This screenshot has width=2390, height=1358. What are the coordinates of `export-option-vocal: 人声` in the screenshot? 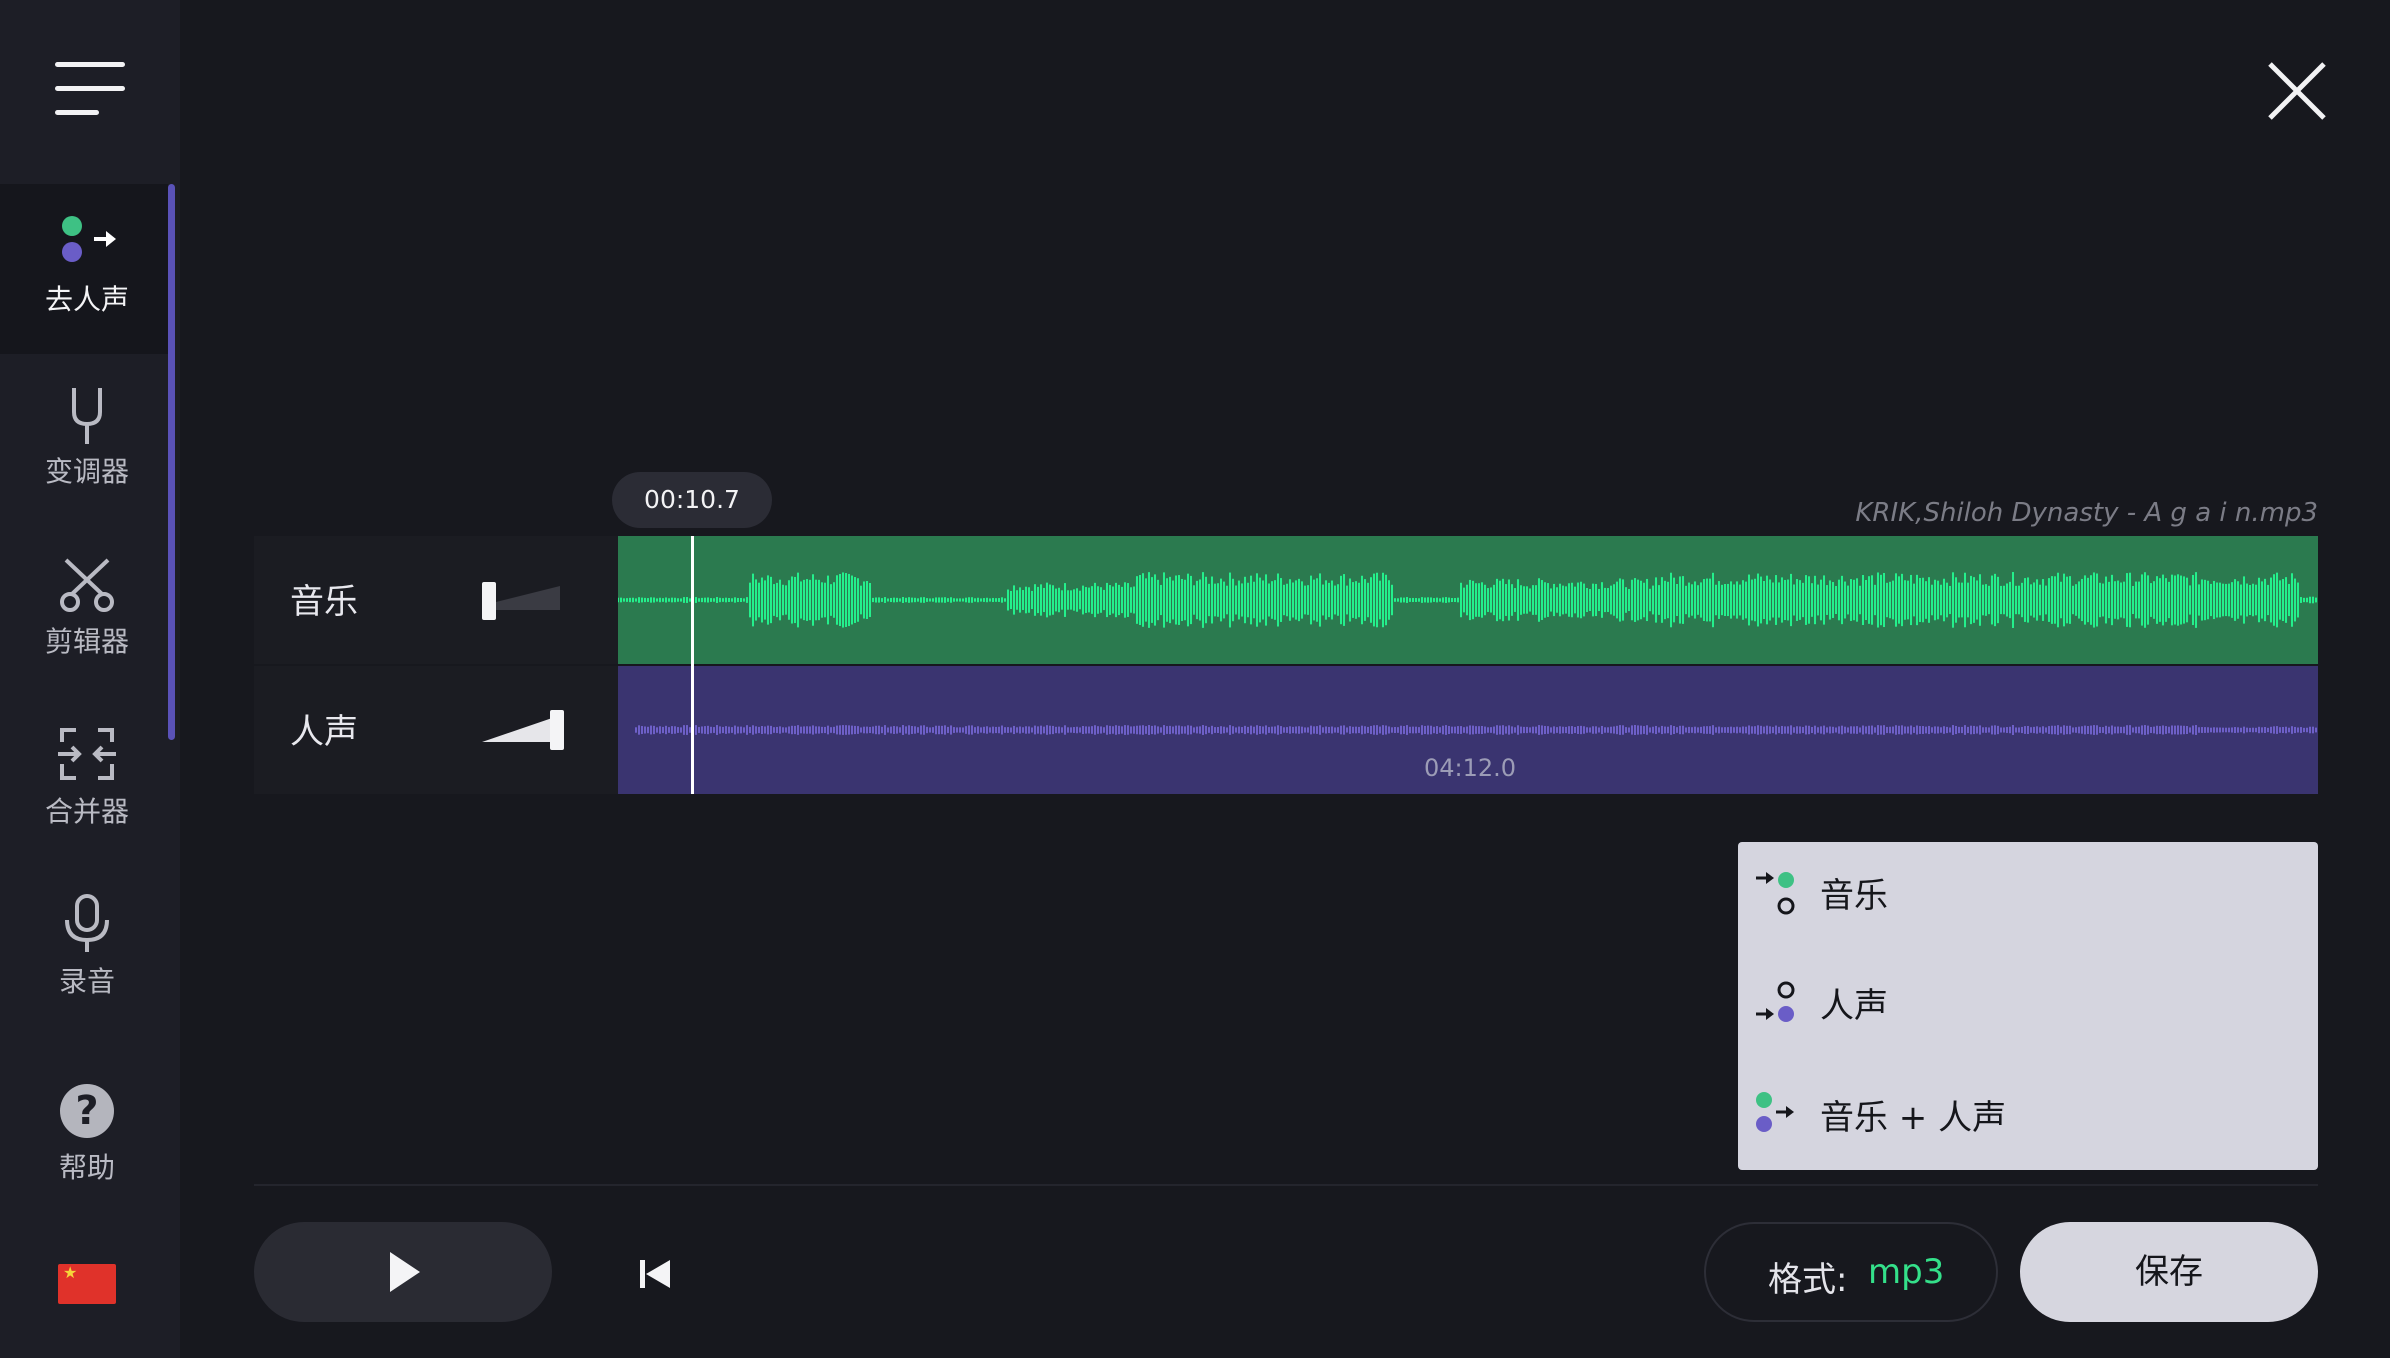 It's located at (2028, 1002).